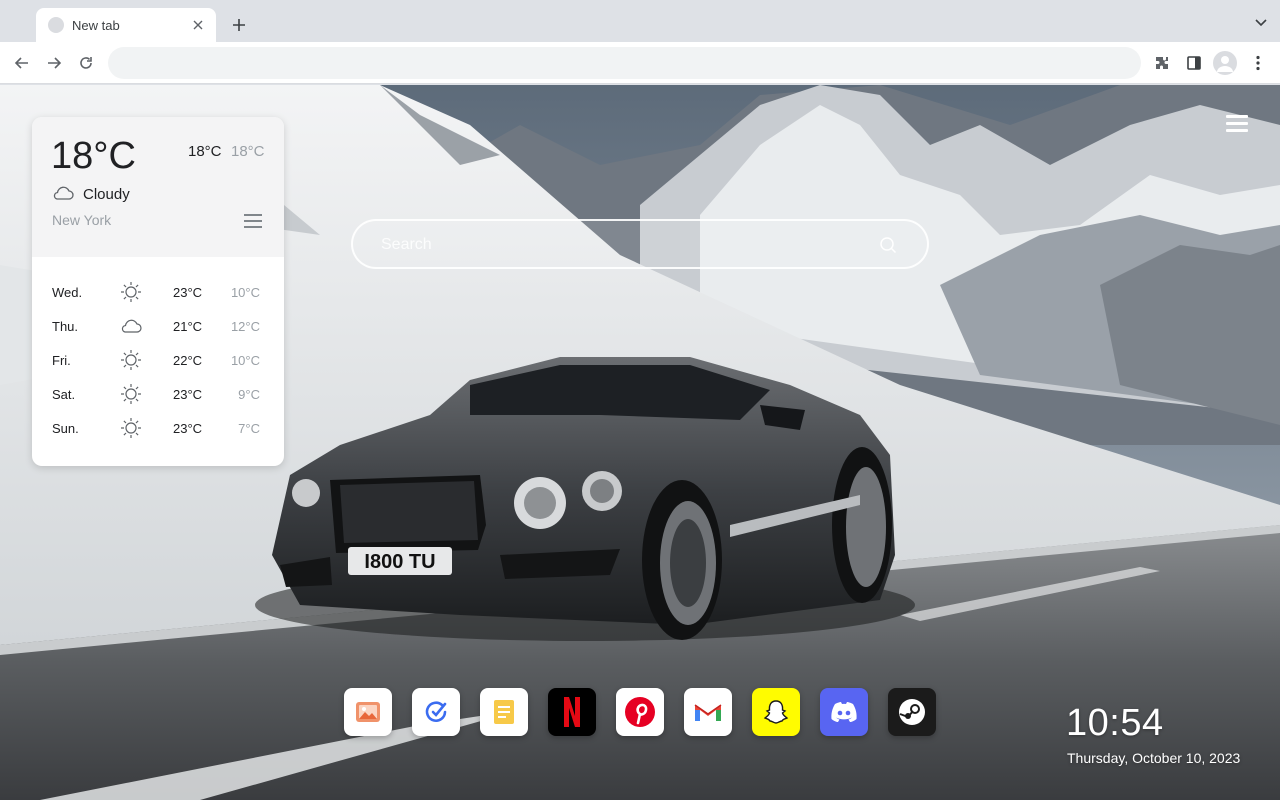 The height and width of the screenshot is (800, 1280). I want to click on steam-app, so click(912, 712).